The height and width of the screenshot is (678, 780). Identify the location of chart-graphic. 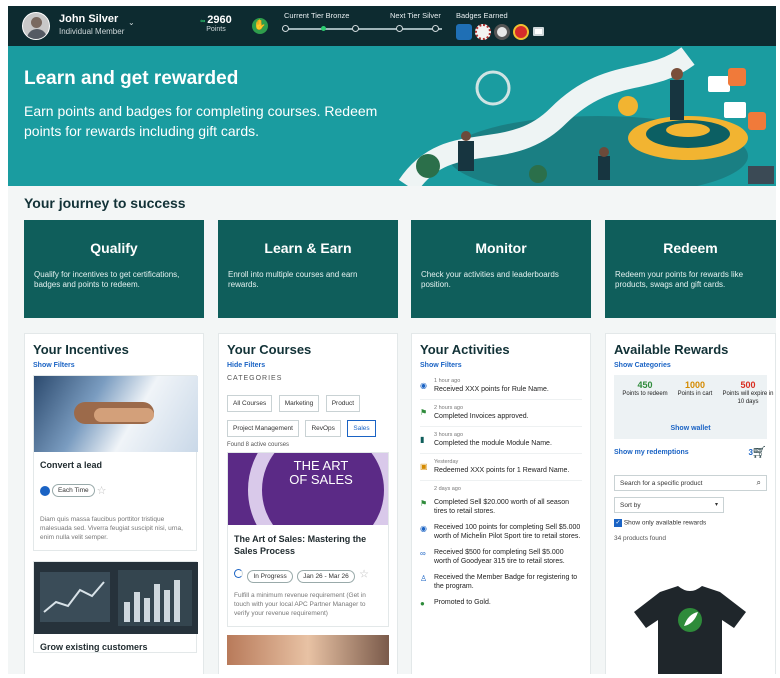
(116, 598).